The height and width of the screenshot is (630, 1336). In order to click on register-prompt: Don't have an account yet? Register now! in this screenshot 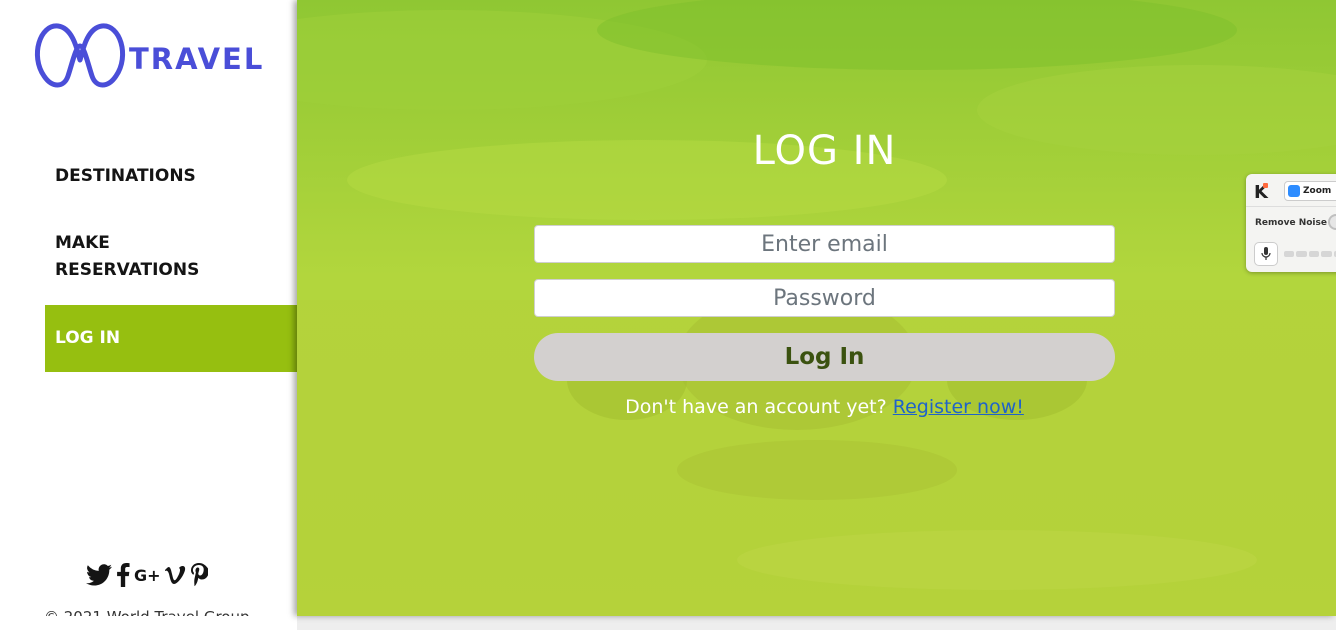, I will do `click(816, 407)`.